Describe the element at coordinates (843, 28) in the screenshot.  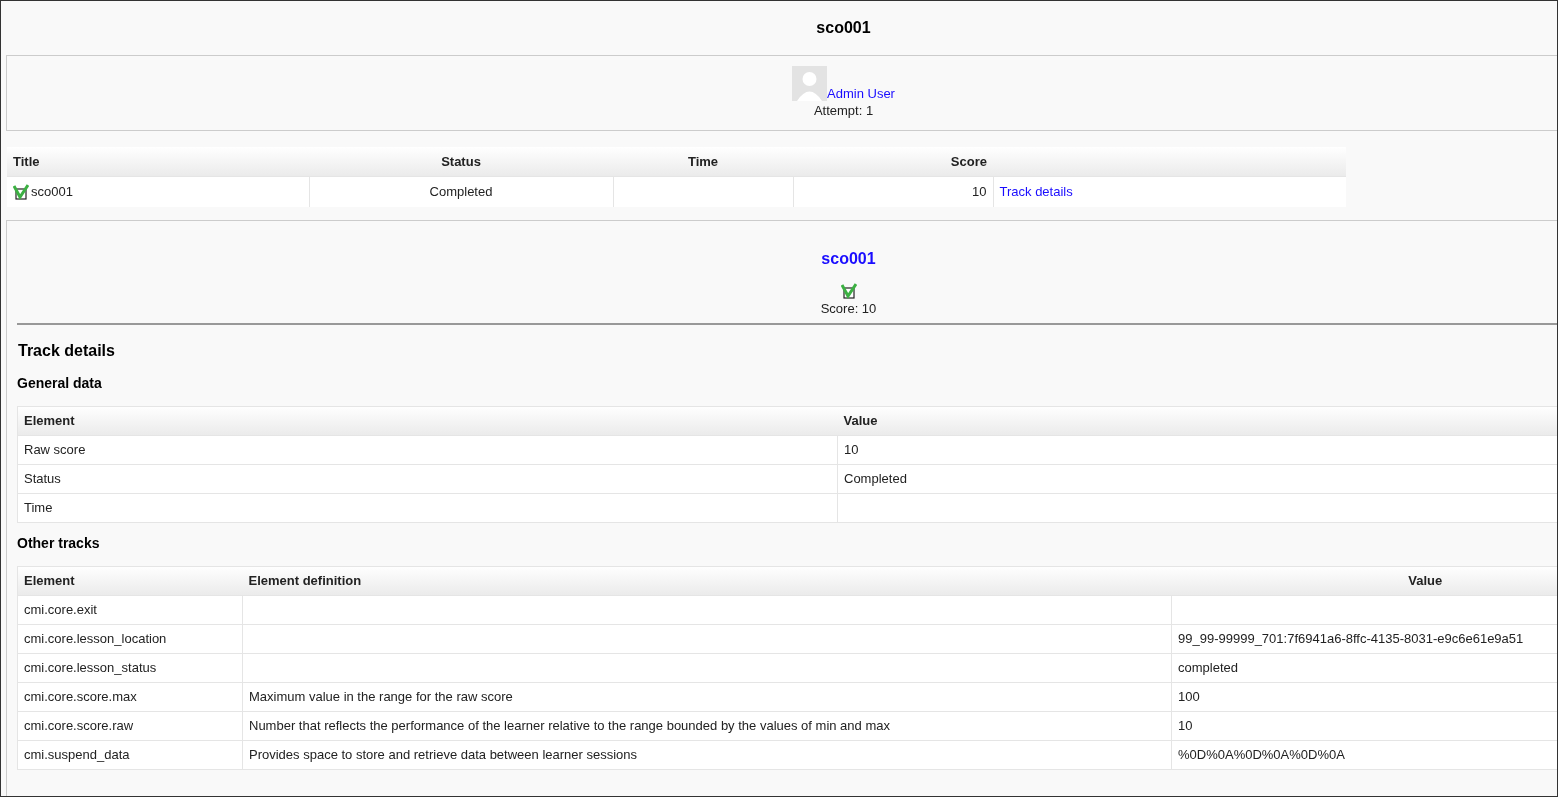
I see `page-title: sco001` at that location.